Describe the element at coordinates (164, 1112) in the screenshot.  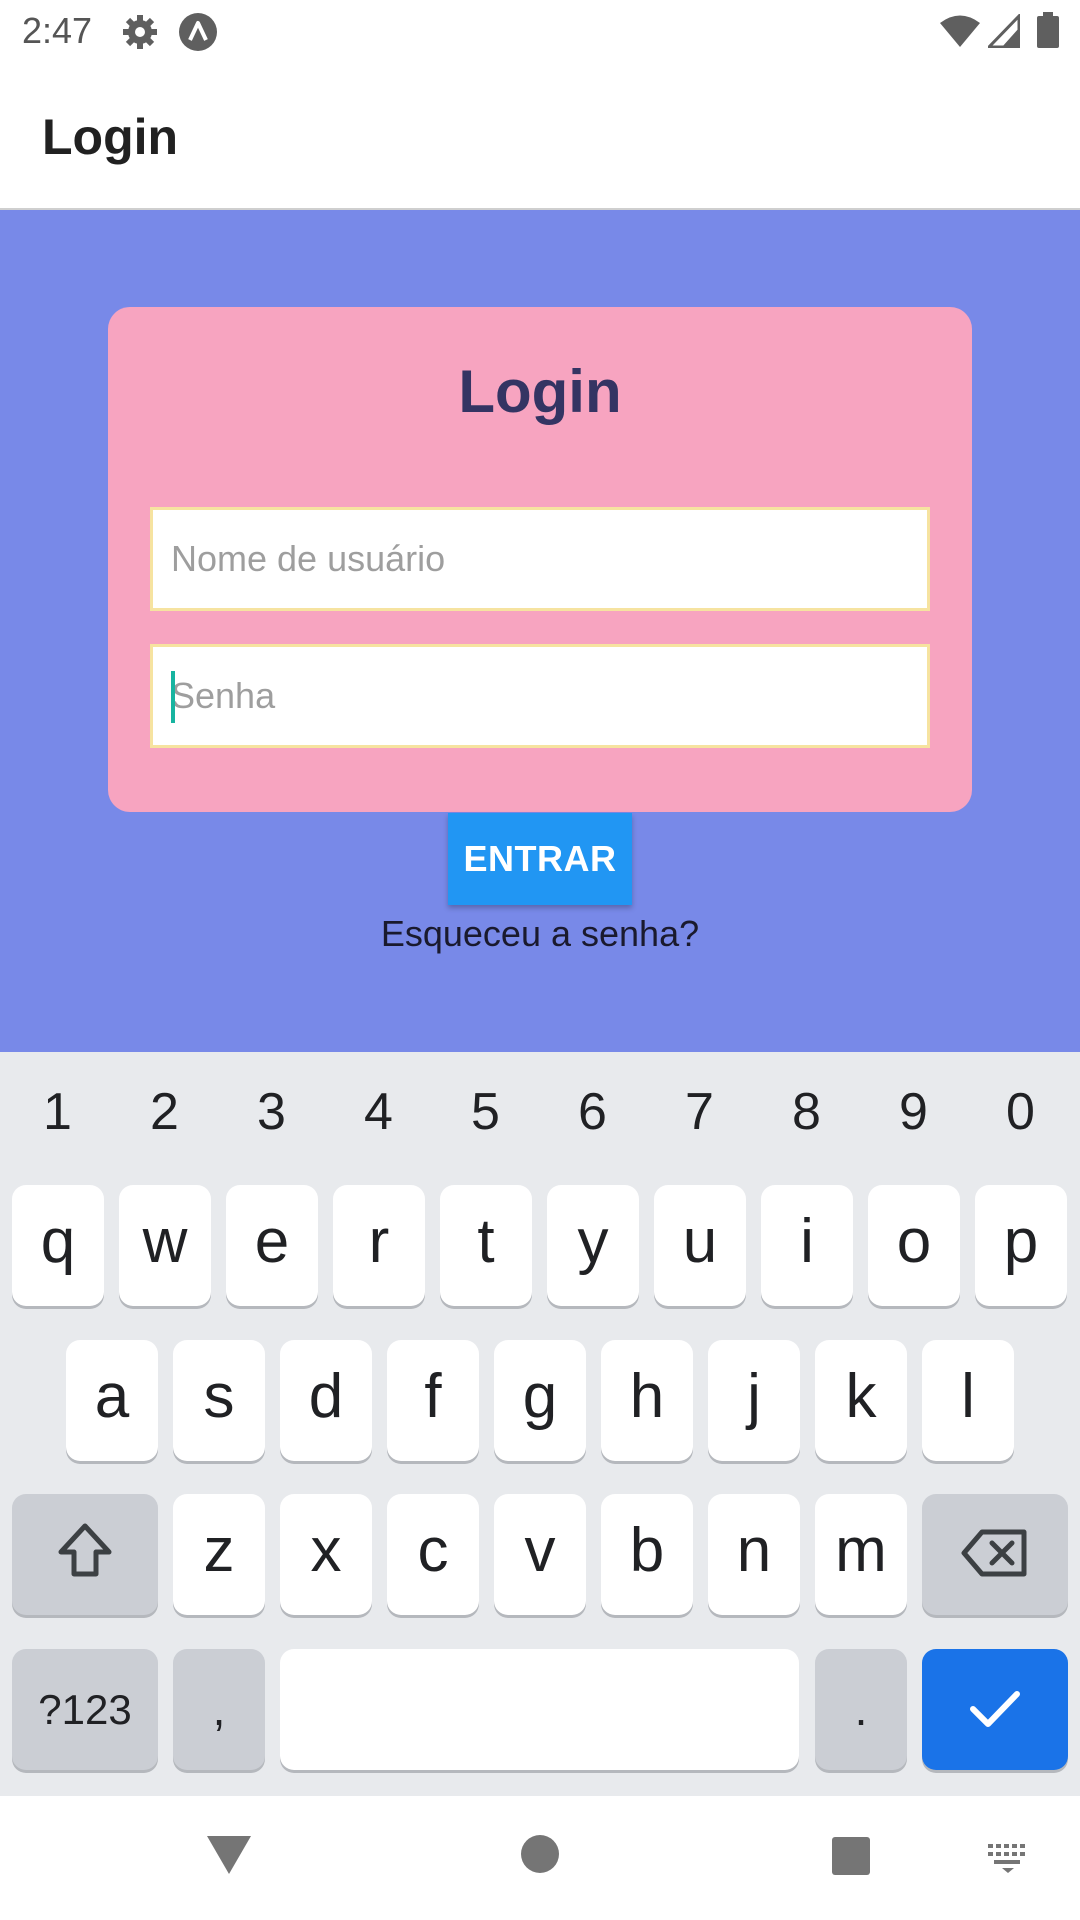
I see `key-2: 2` at that location.